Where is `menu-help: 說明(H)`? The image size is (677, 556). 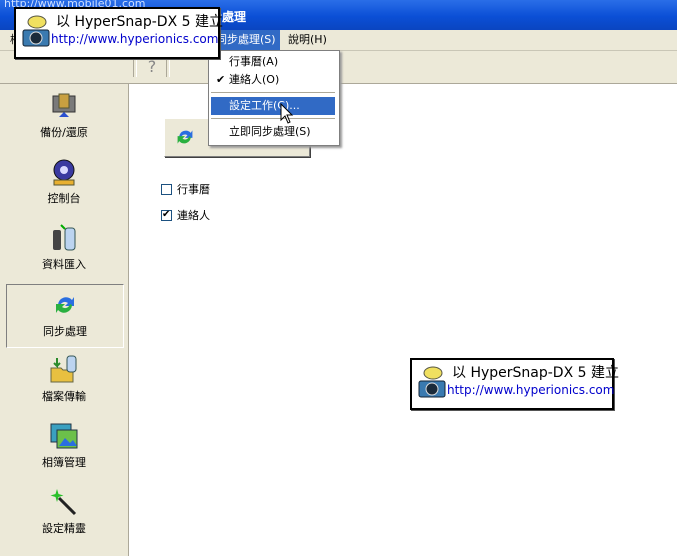
menu-help: 說明(H) is located at coordinates (307, 40).